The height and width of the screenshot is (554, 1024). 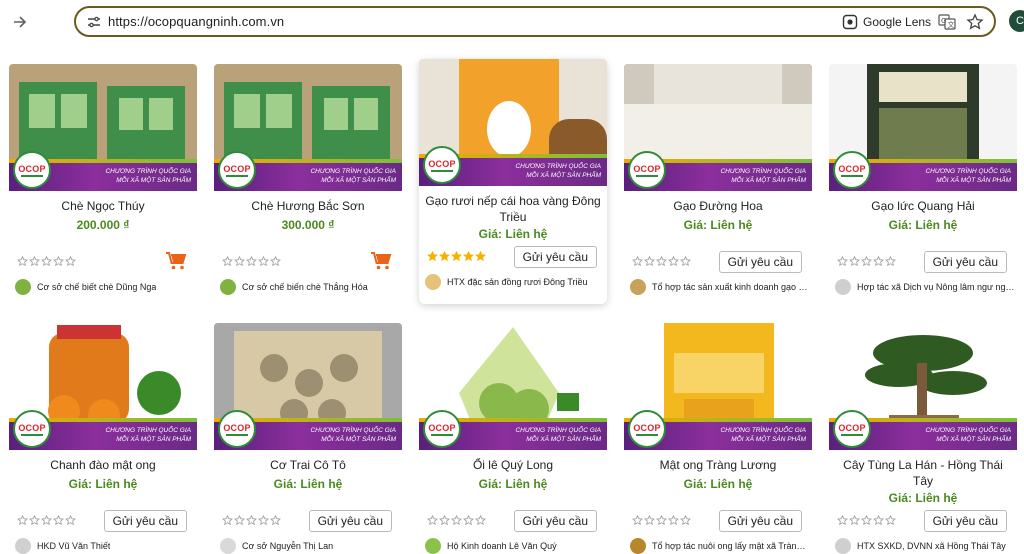 I want to click on forward-icon, so click(x=20, y=22).